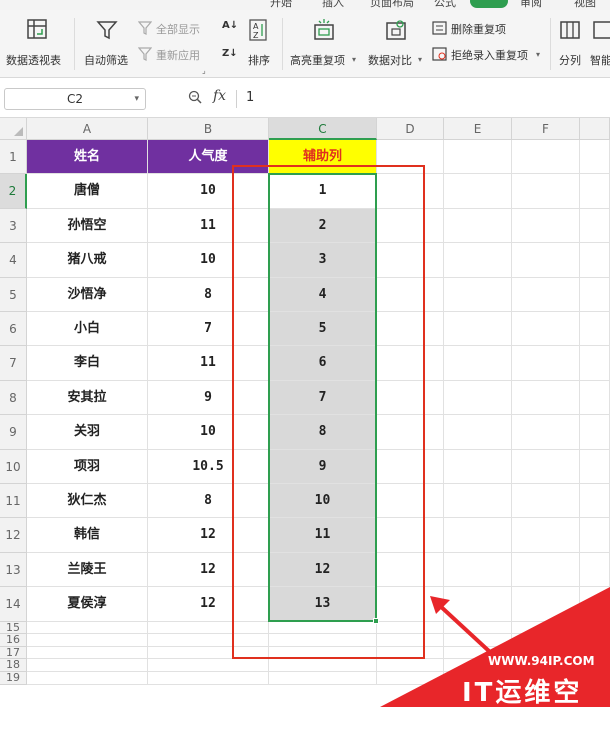 The image size is (610, 746). Describe the element at coordinates (13, 260) in the screenshot. I see `row-header-4: 4` at that location.